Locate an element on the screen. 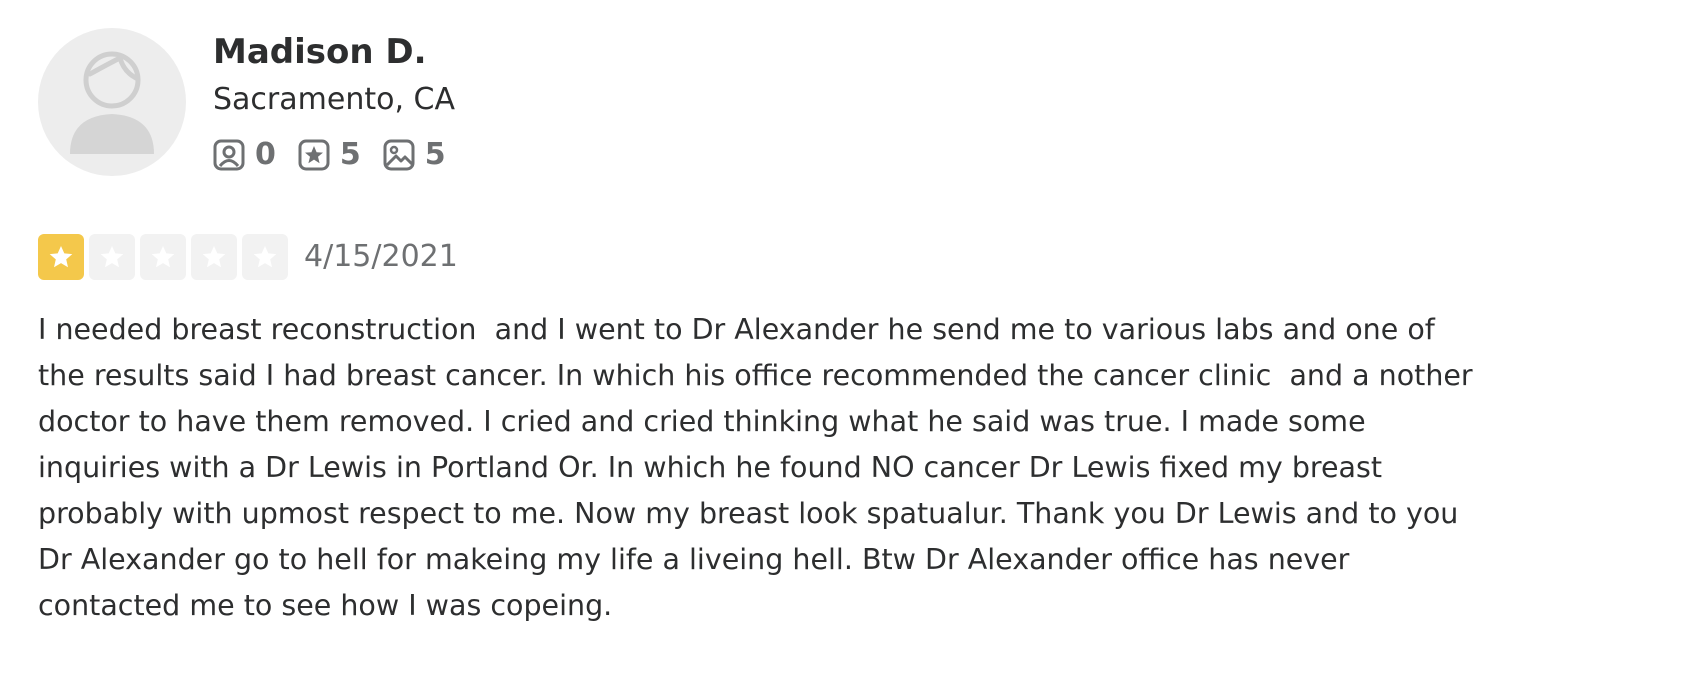  star-rating is located at coordinates (165, 257).